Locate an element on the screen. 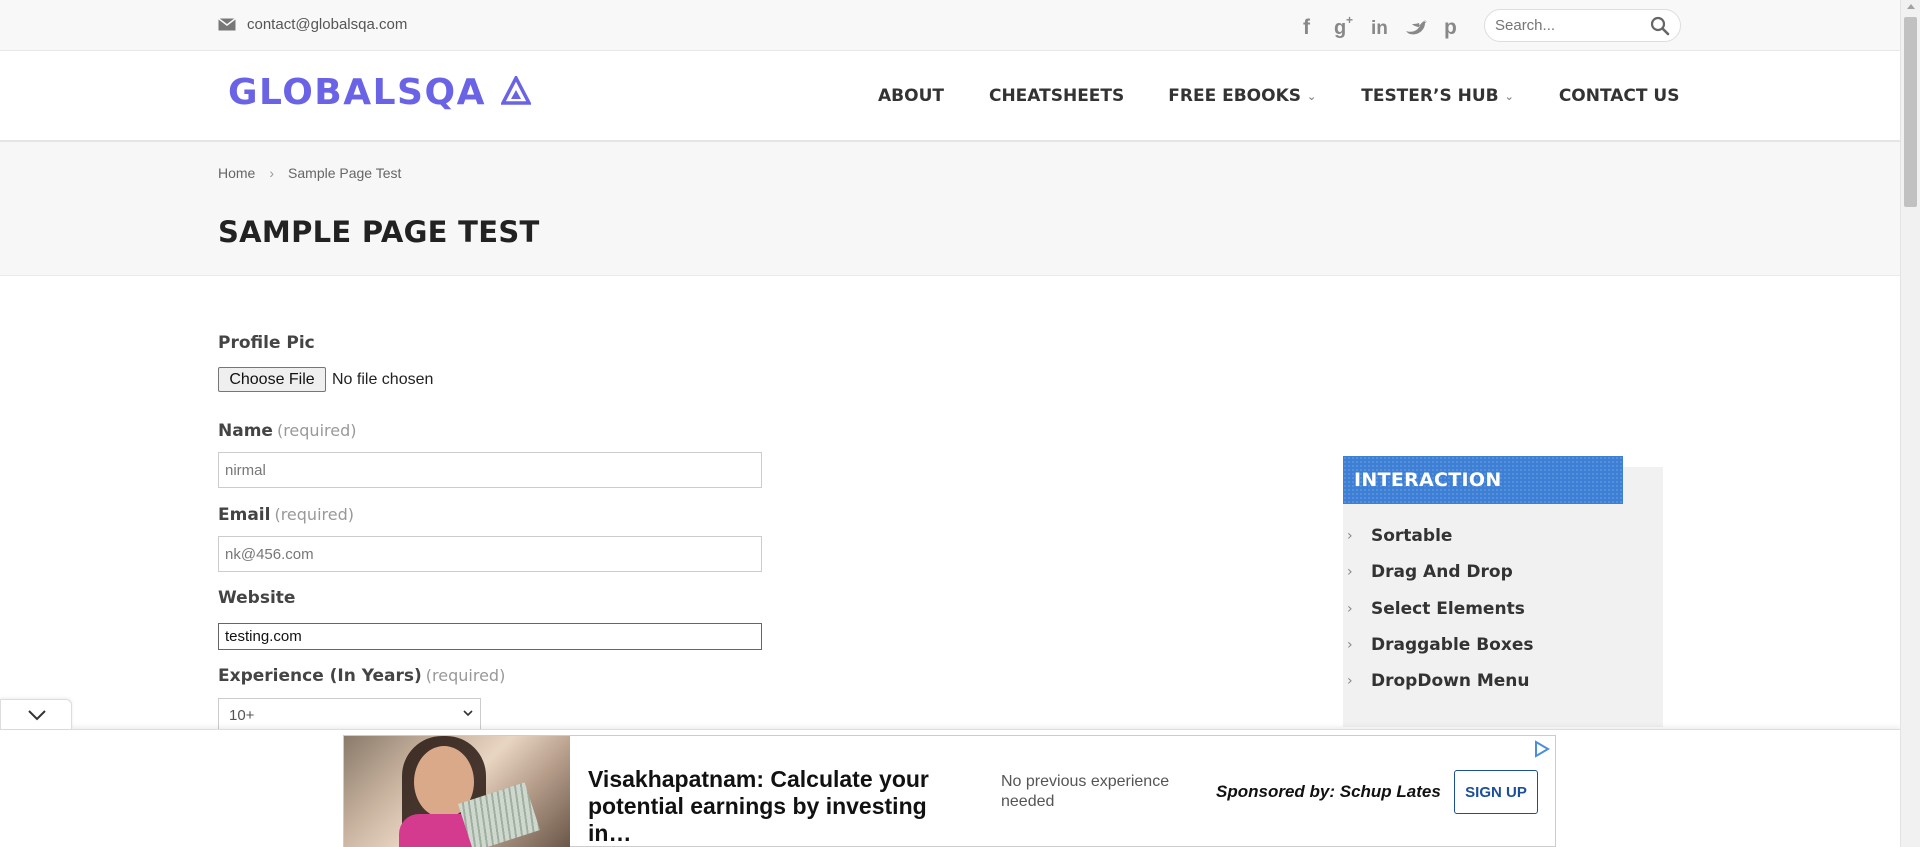 The height and width of the screenshot is (847, 1920). breadcrumb-current: Sample Page Test is located at coordinates (345, 173).